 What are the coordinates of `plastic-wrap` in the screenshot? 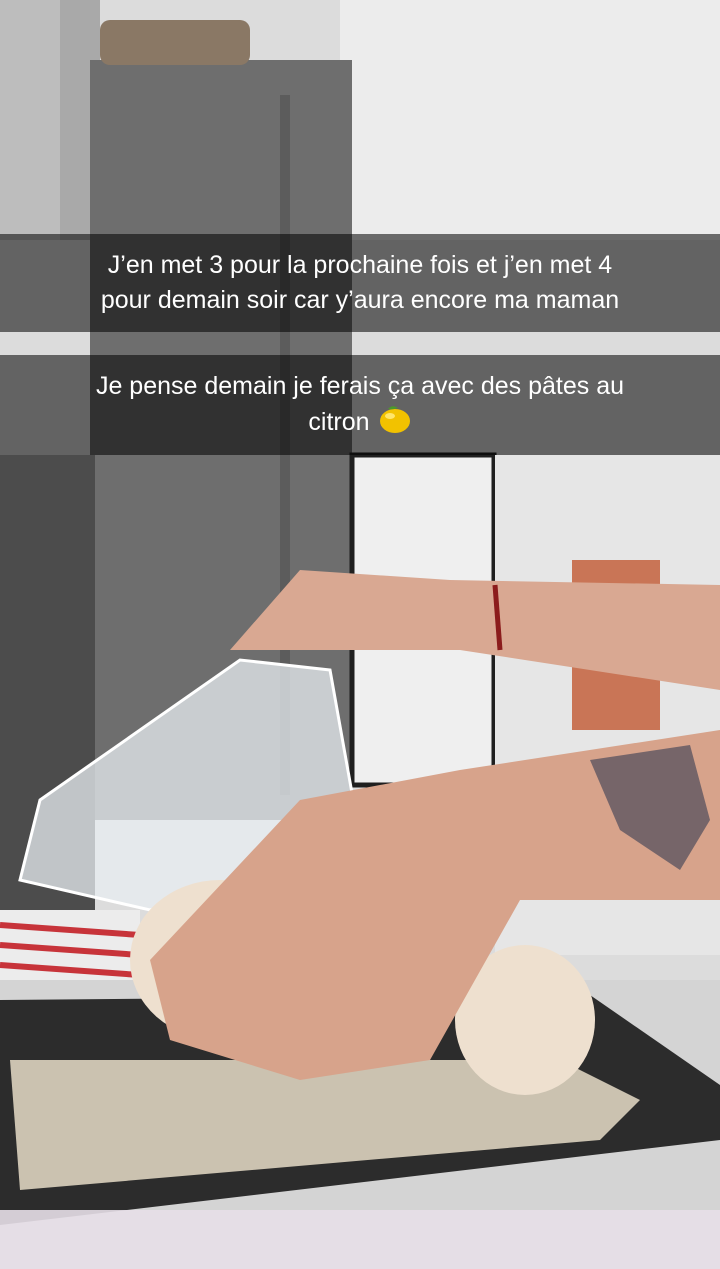 It's located at (360, 1239).